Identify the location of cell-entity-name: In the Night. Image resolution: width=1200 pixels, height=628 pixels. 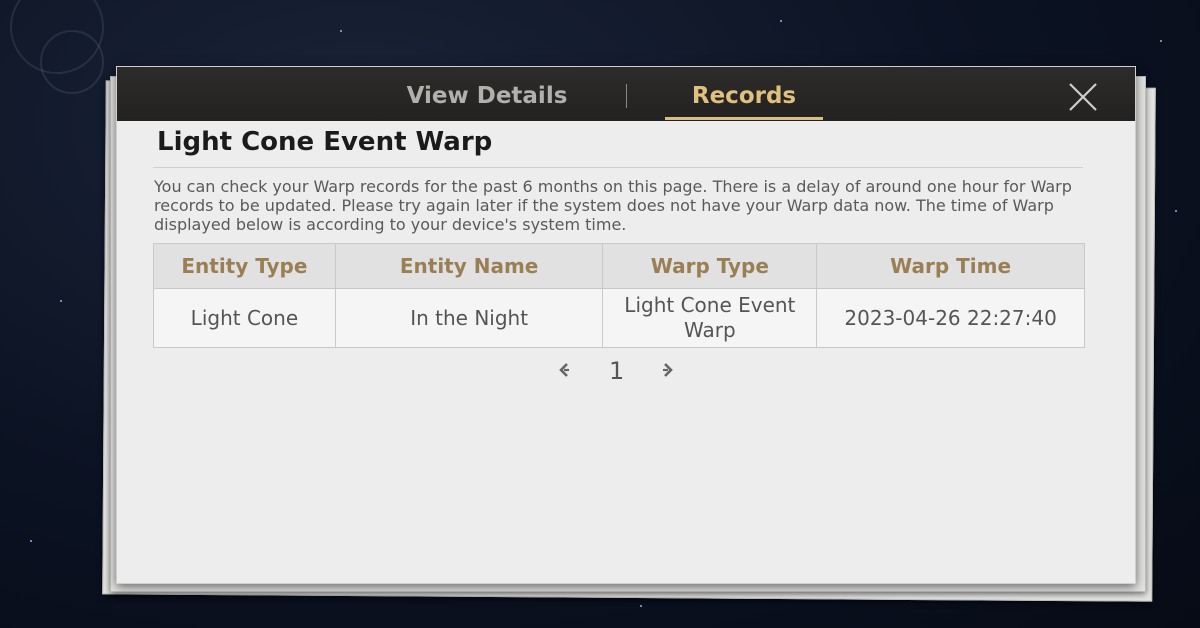
(469, 318).